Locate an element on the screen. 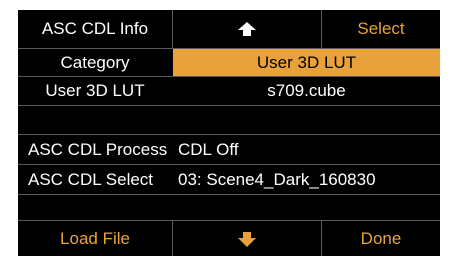 The image size is (456, 263). page-title: ASC CDL Info is located at coordinates (95, 28).